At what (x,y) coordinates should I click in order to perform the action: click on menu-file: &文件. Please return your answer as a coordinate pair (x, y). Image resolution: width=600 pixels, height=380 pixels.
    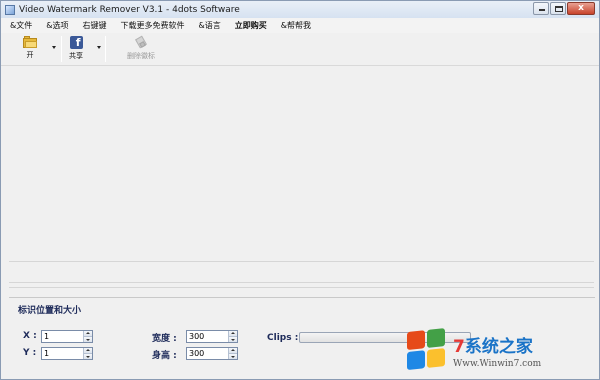
    Looking at the image, I should click on (21, 25).